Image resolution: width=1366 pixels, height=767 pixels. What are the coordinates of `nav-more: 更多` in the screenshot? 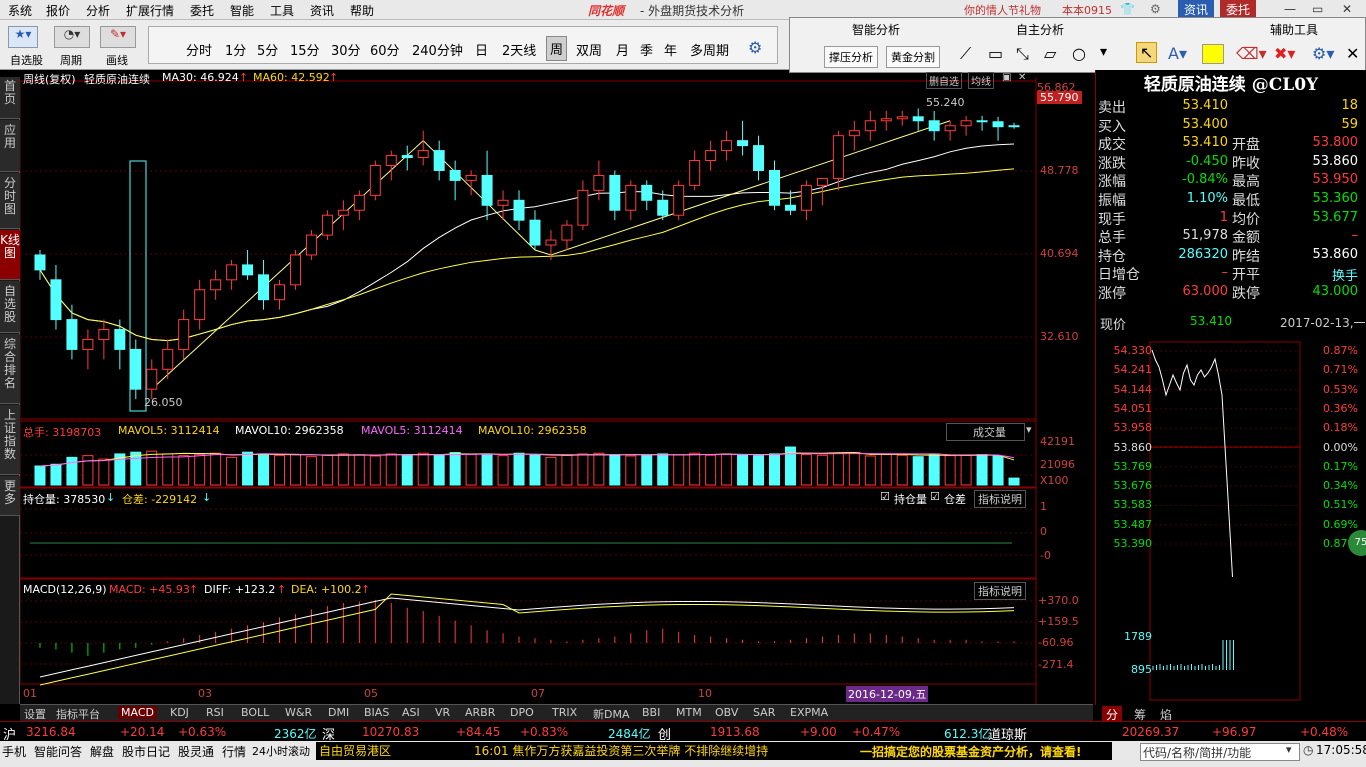 It's located at (10, 496).